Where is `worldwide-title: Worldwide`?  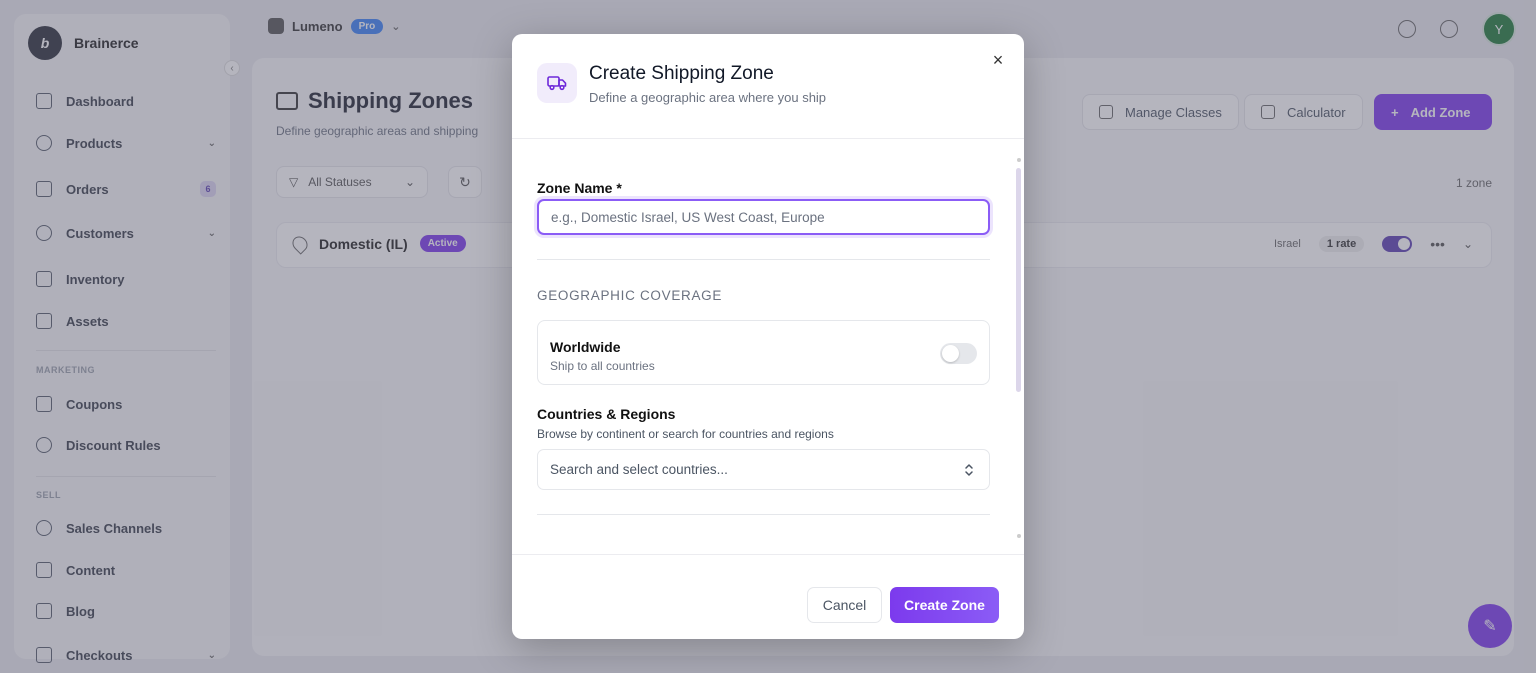 worldwide-title: Worldwide is located at coordinates (585, 347).